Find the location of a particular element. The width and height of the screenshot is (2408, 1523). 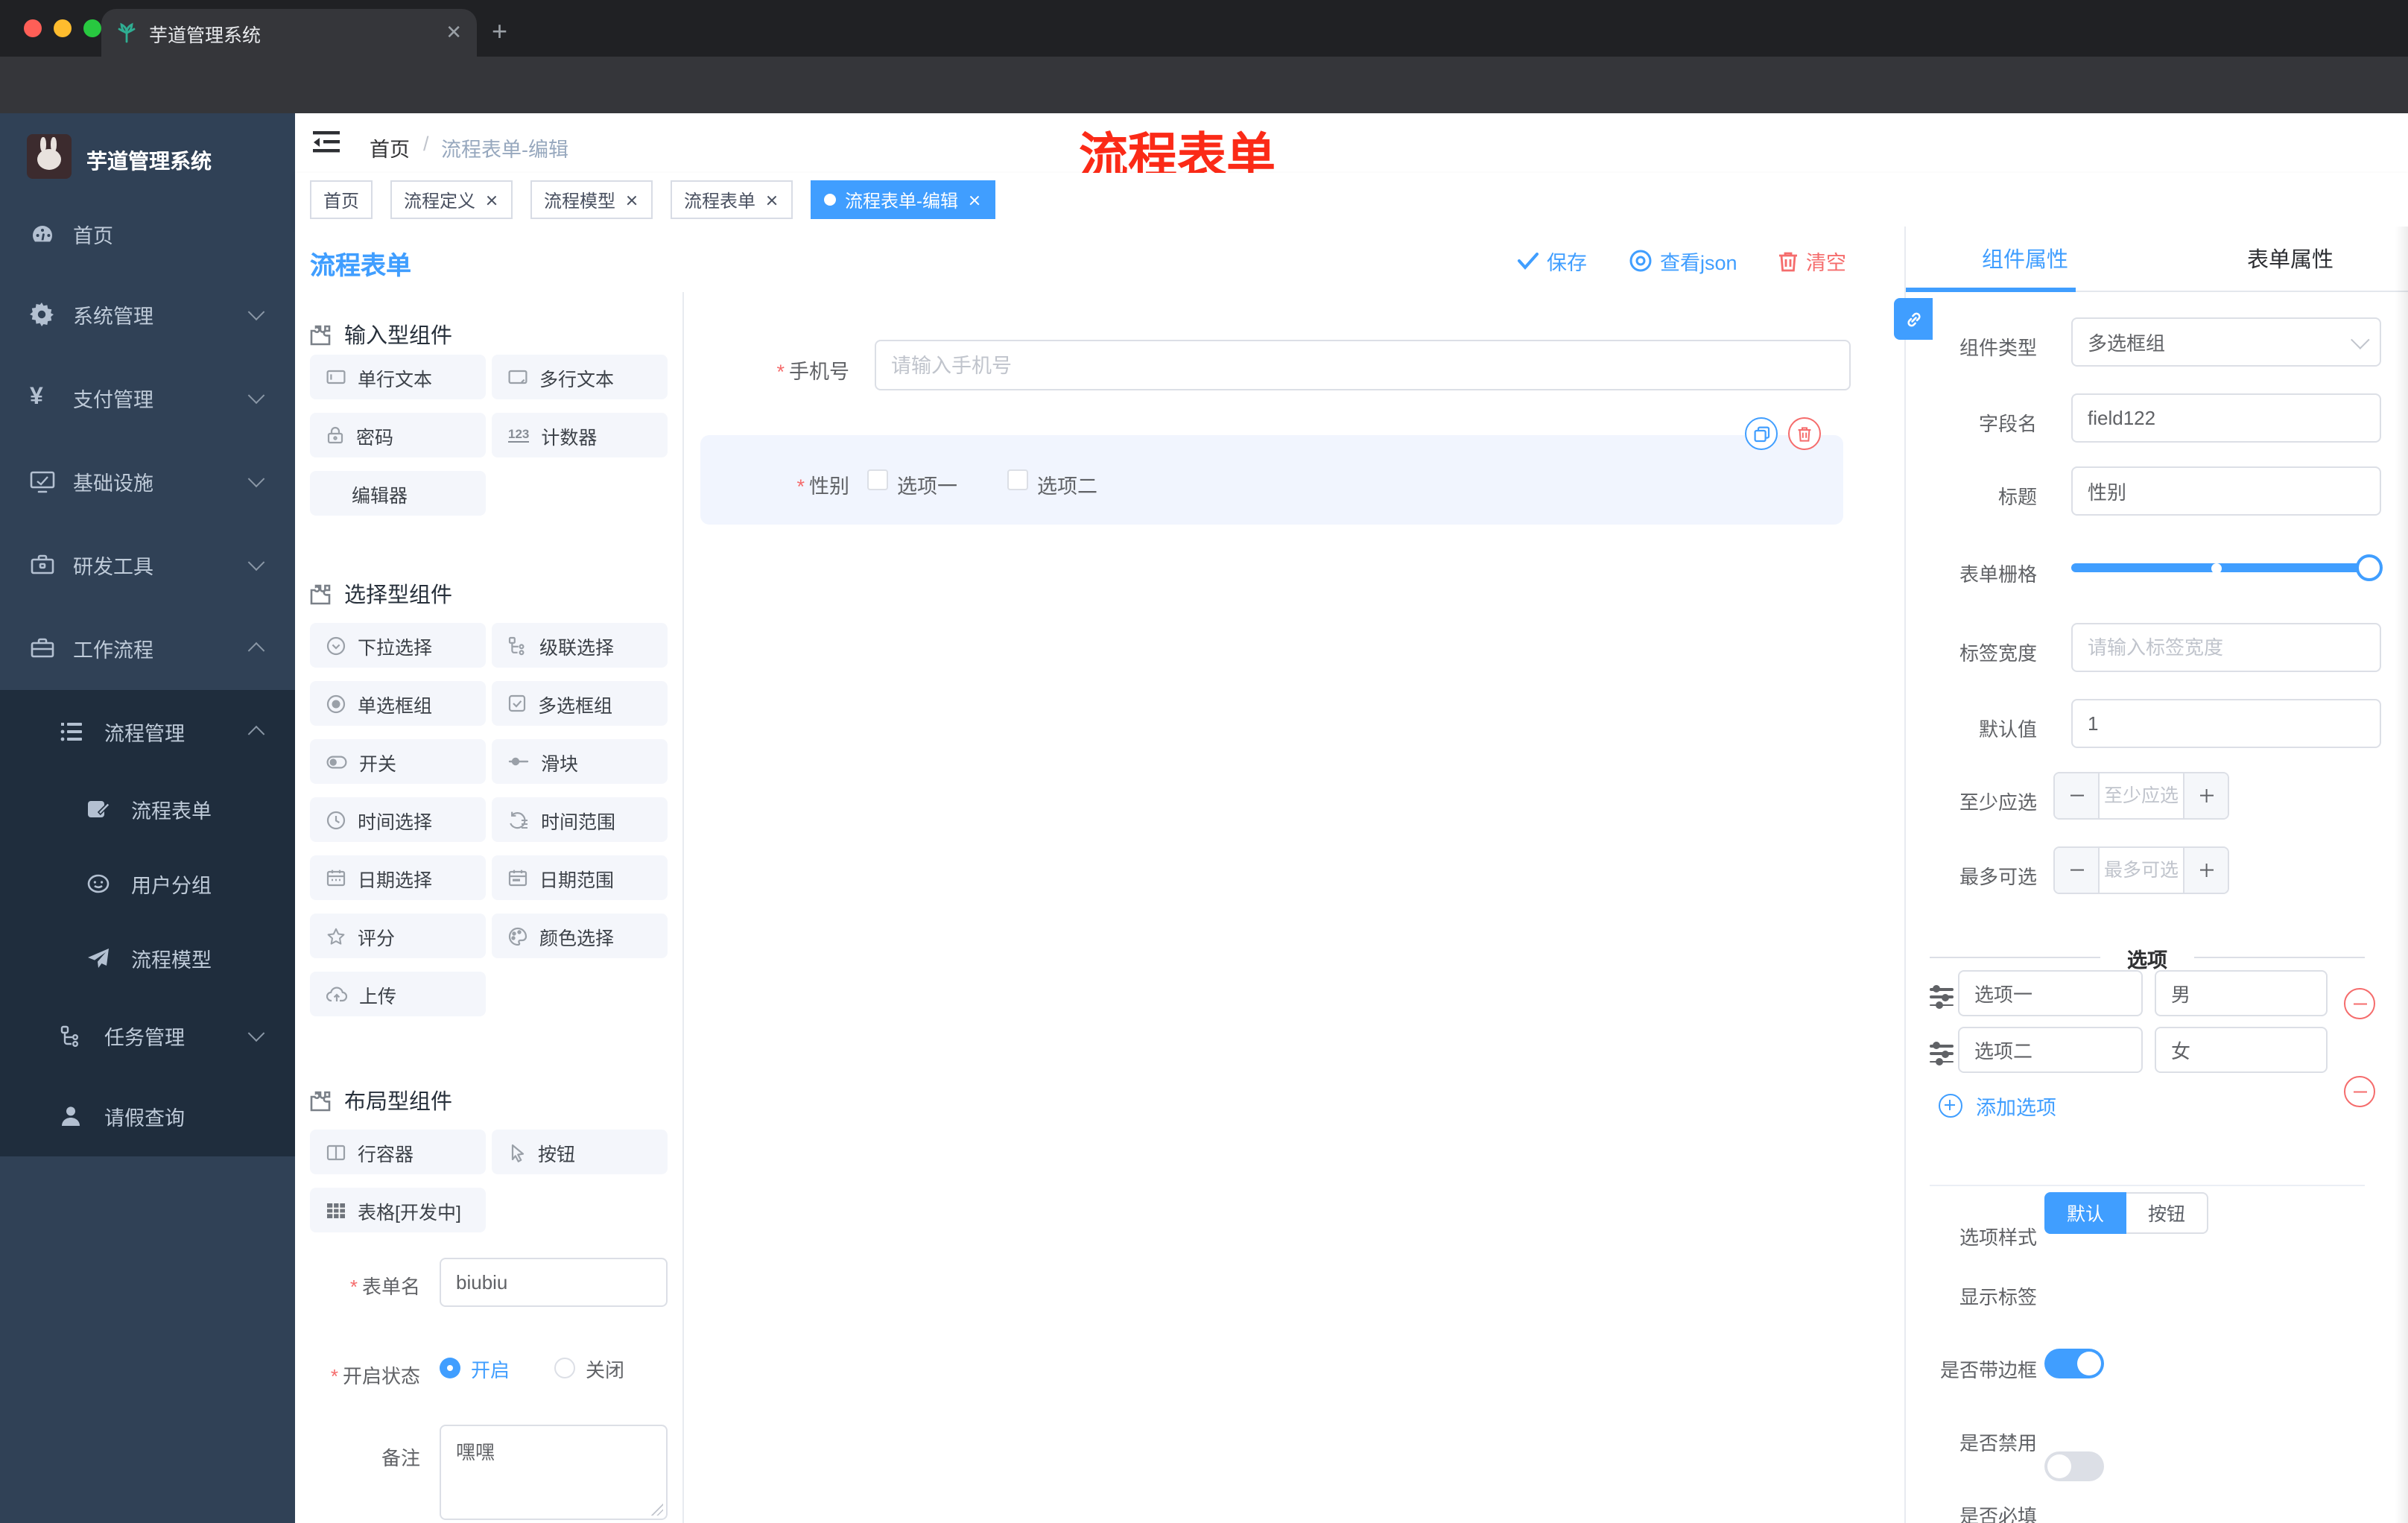

radio-off is located at coordinates (565, 1368).